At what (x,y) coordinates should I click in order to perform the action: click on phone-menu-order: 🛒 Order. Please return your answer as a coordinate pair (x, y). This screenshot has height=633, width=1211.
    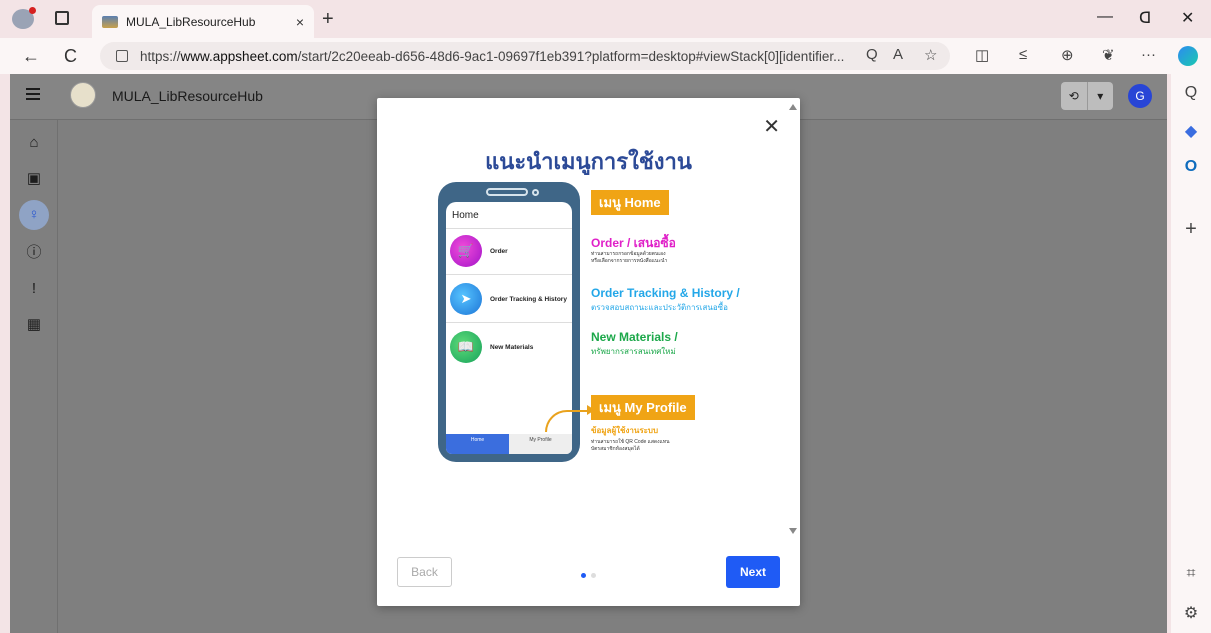
    Looking at the image, I should click on (511, 251).